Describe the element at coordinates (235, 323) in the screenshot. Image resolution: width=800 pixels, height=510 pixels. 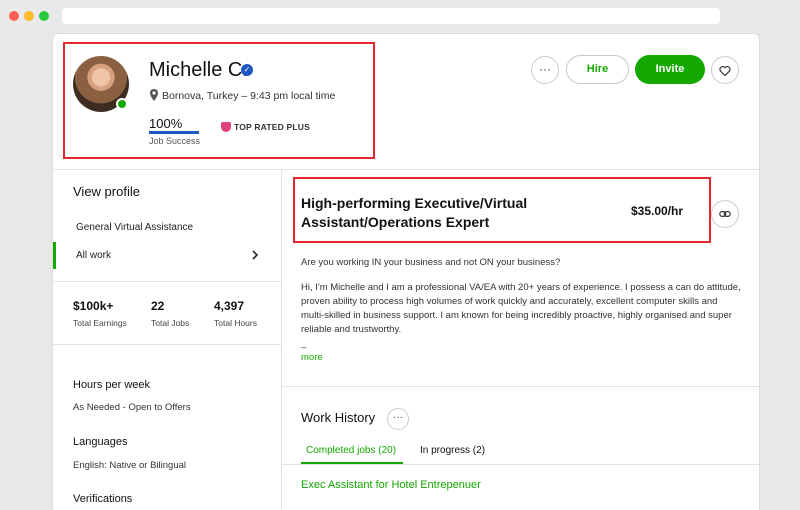
I see `stat-total-hours-label: Total Hours` at that location.